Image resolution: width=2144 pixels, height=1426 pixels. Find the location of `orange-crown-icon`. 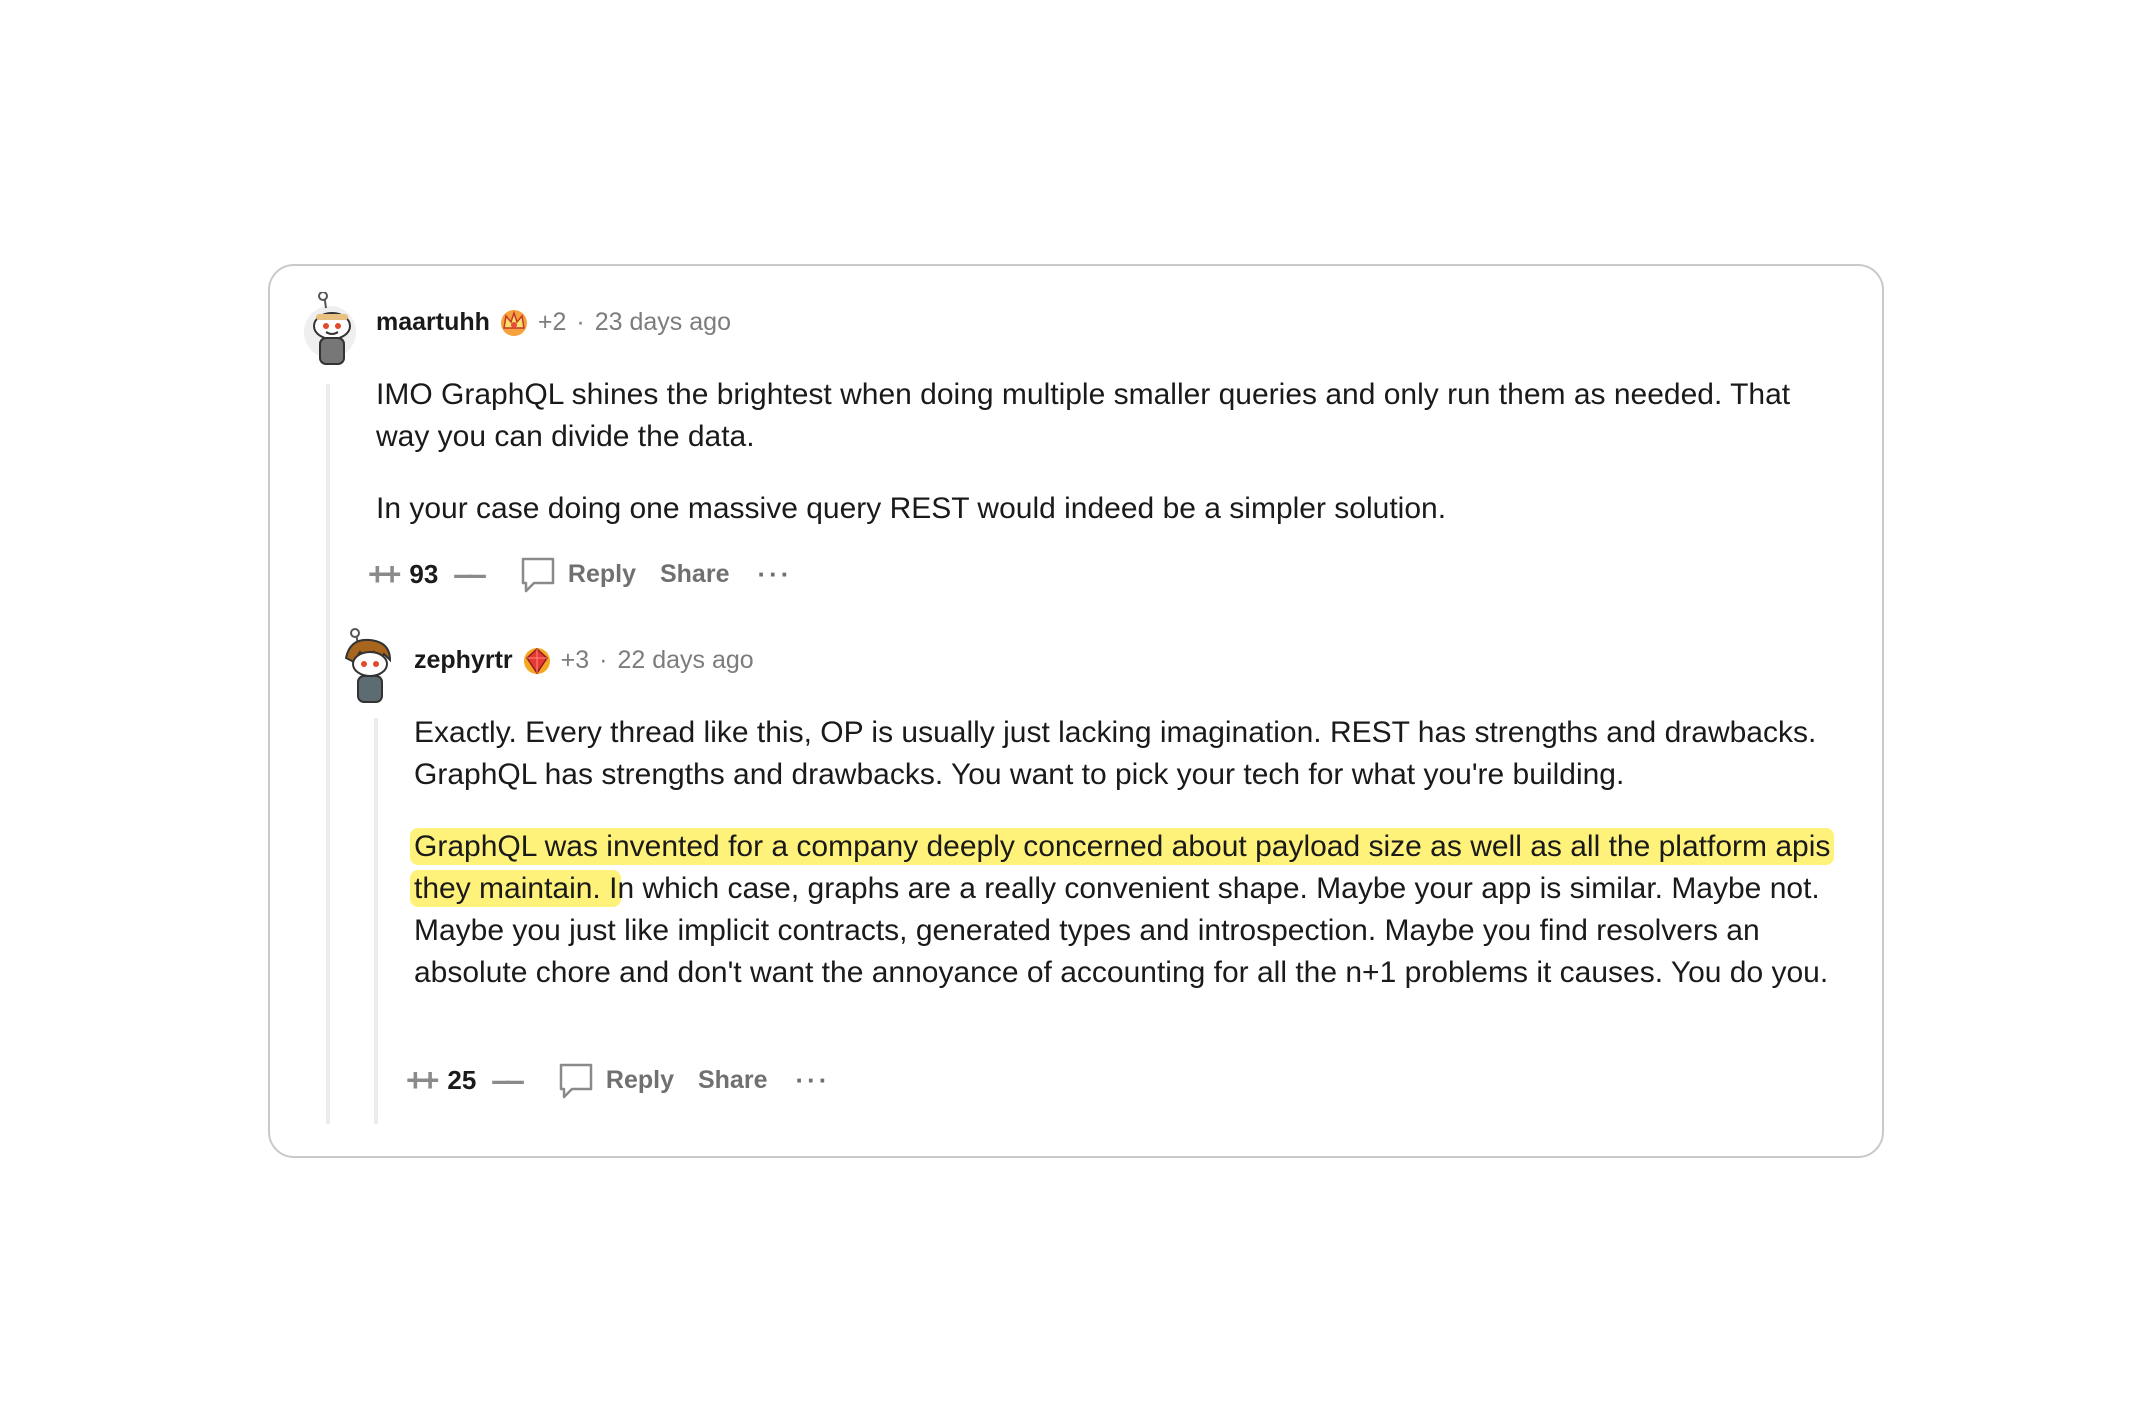

orange-crown-icon is located at coordinates (513, 323).